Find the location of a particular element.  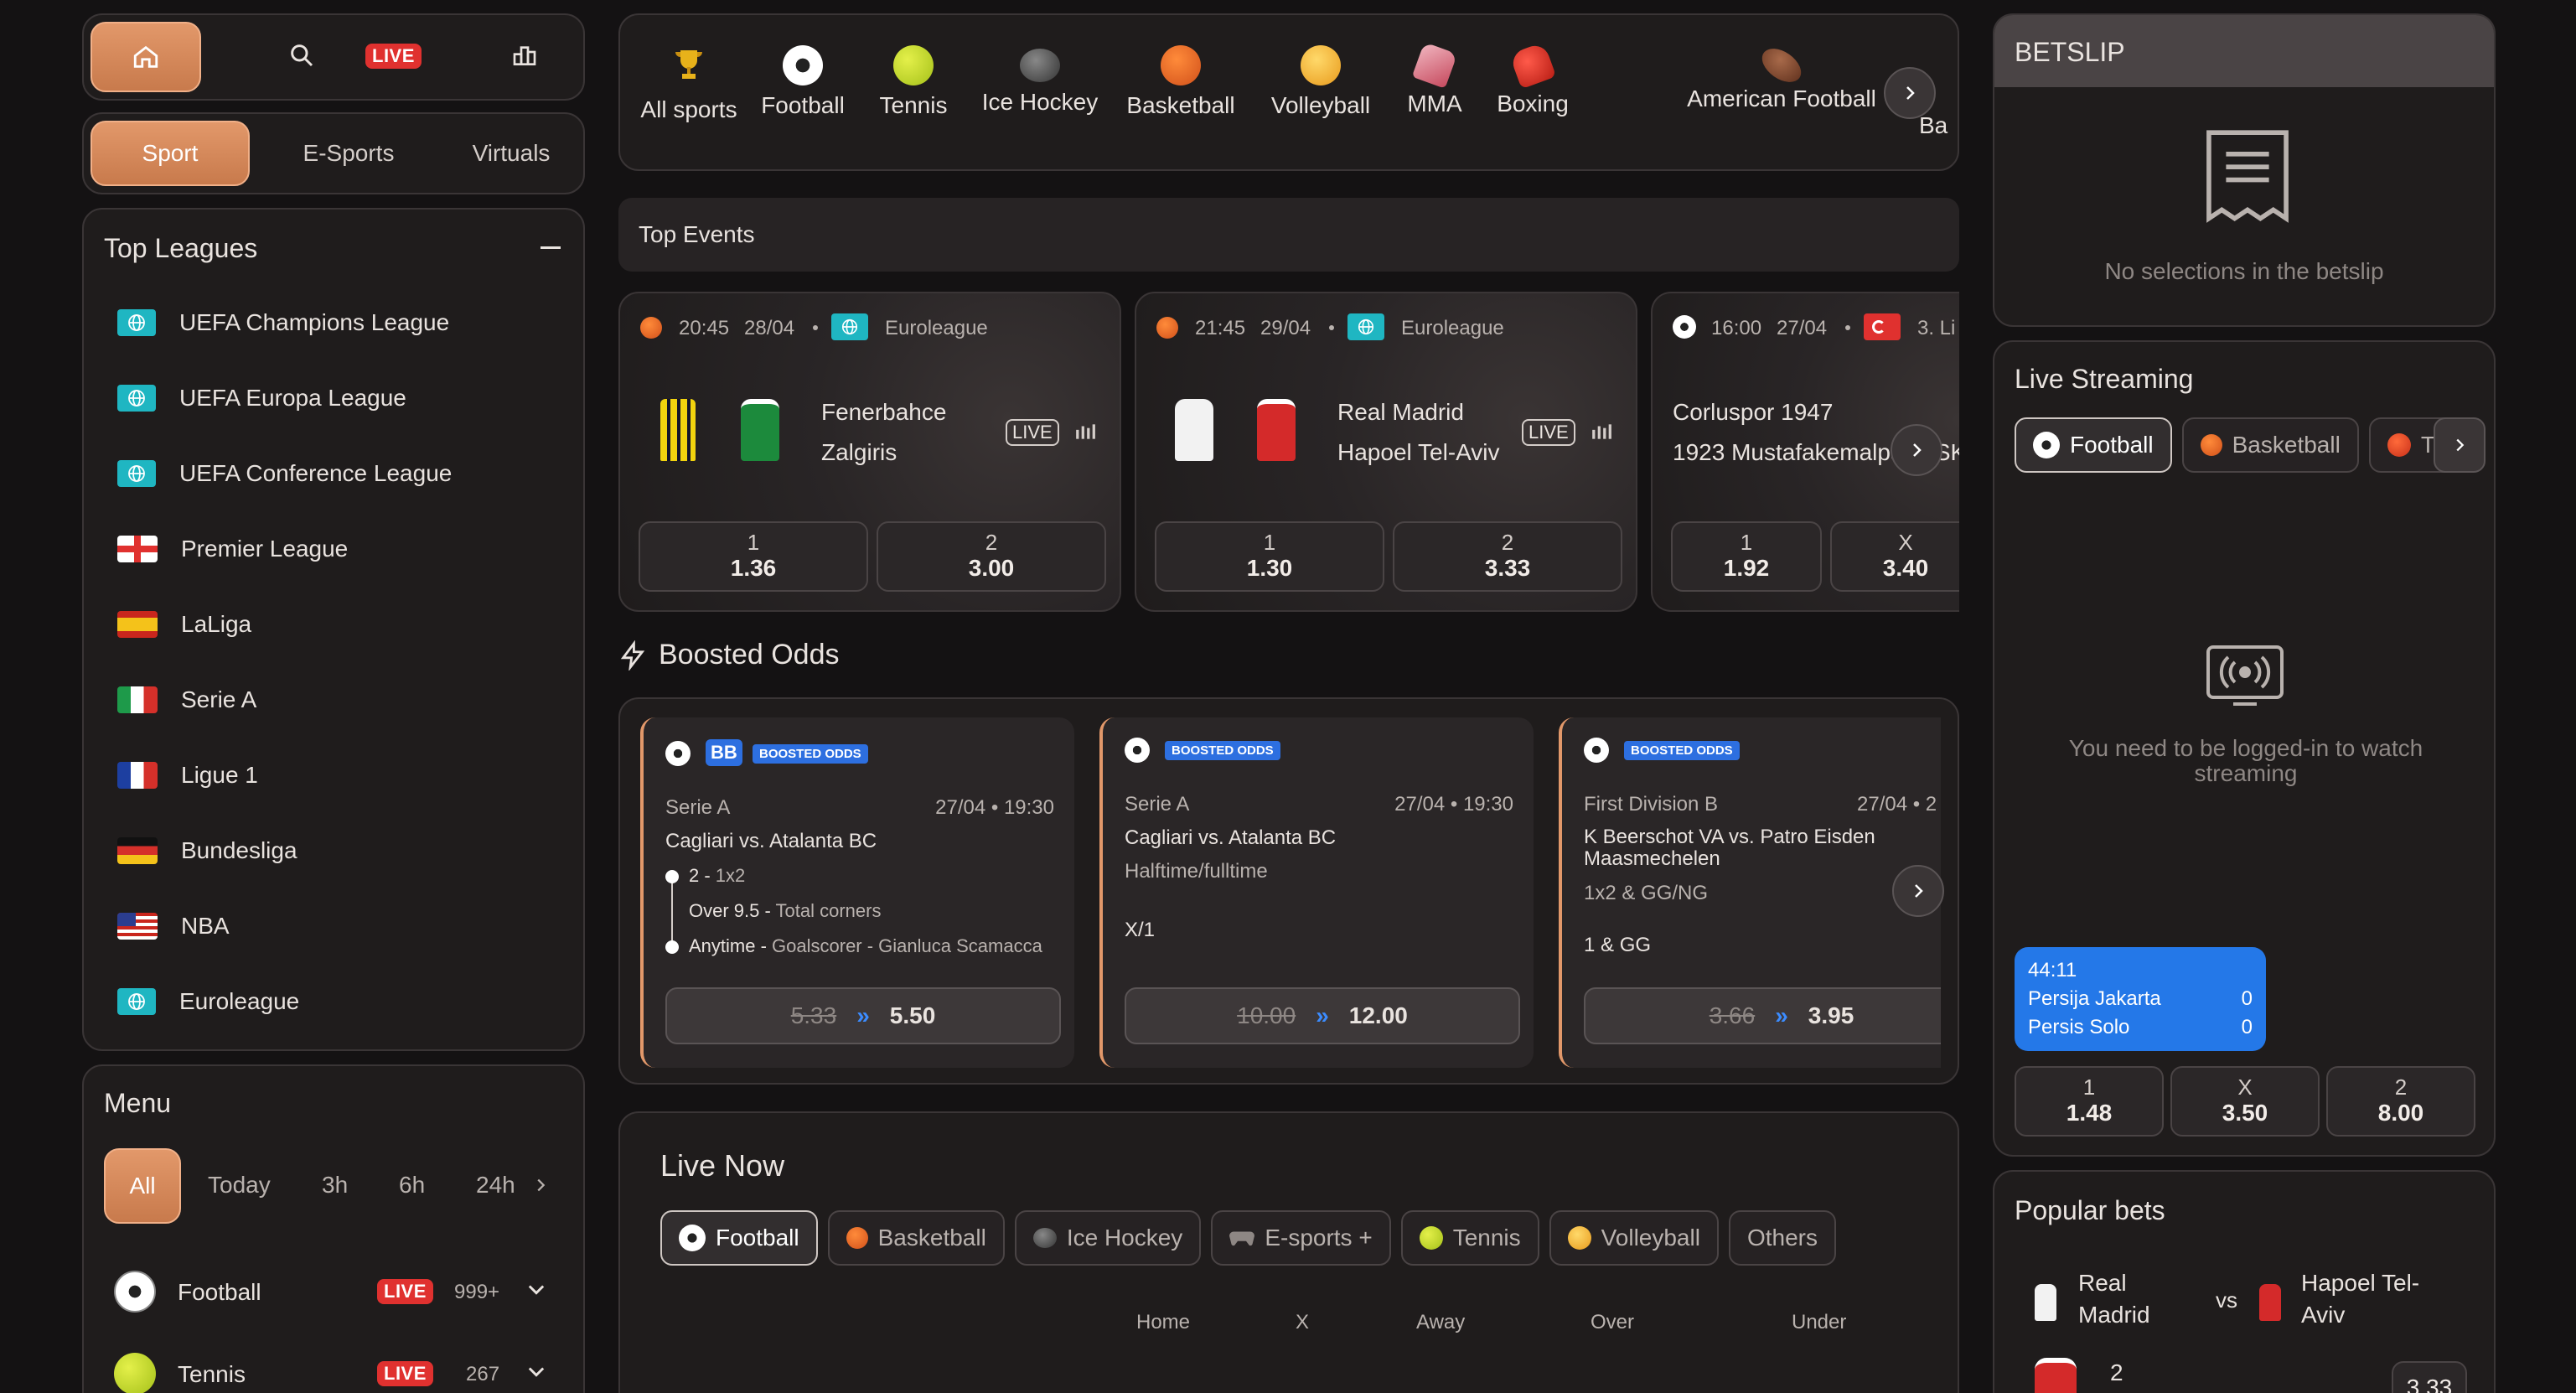

tab-virtuals: Virtuals is located at coordinates (511, 153).